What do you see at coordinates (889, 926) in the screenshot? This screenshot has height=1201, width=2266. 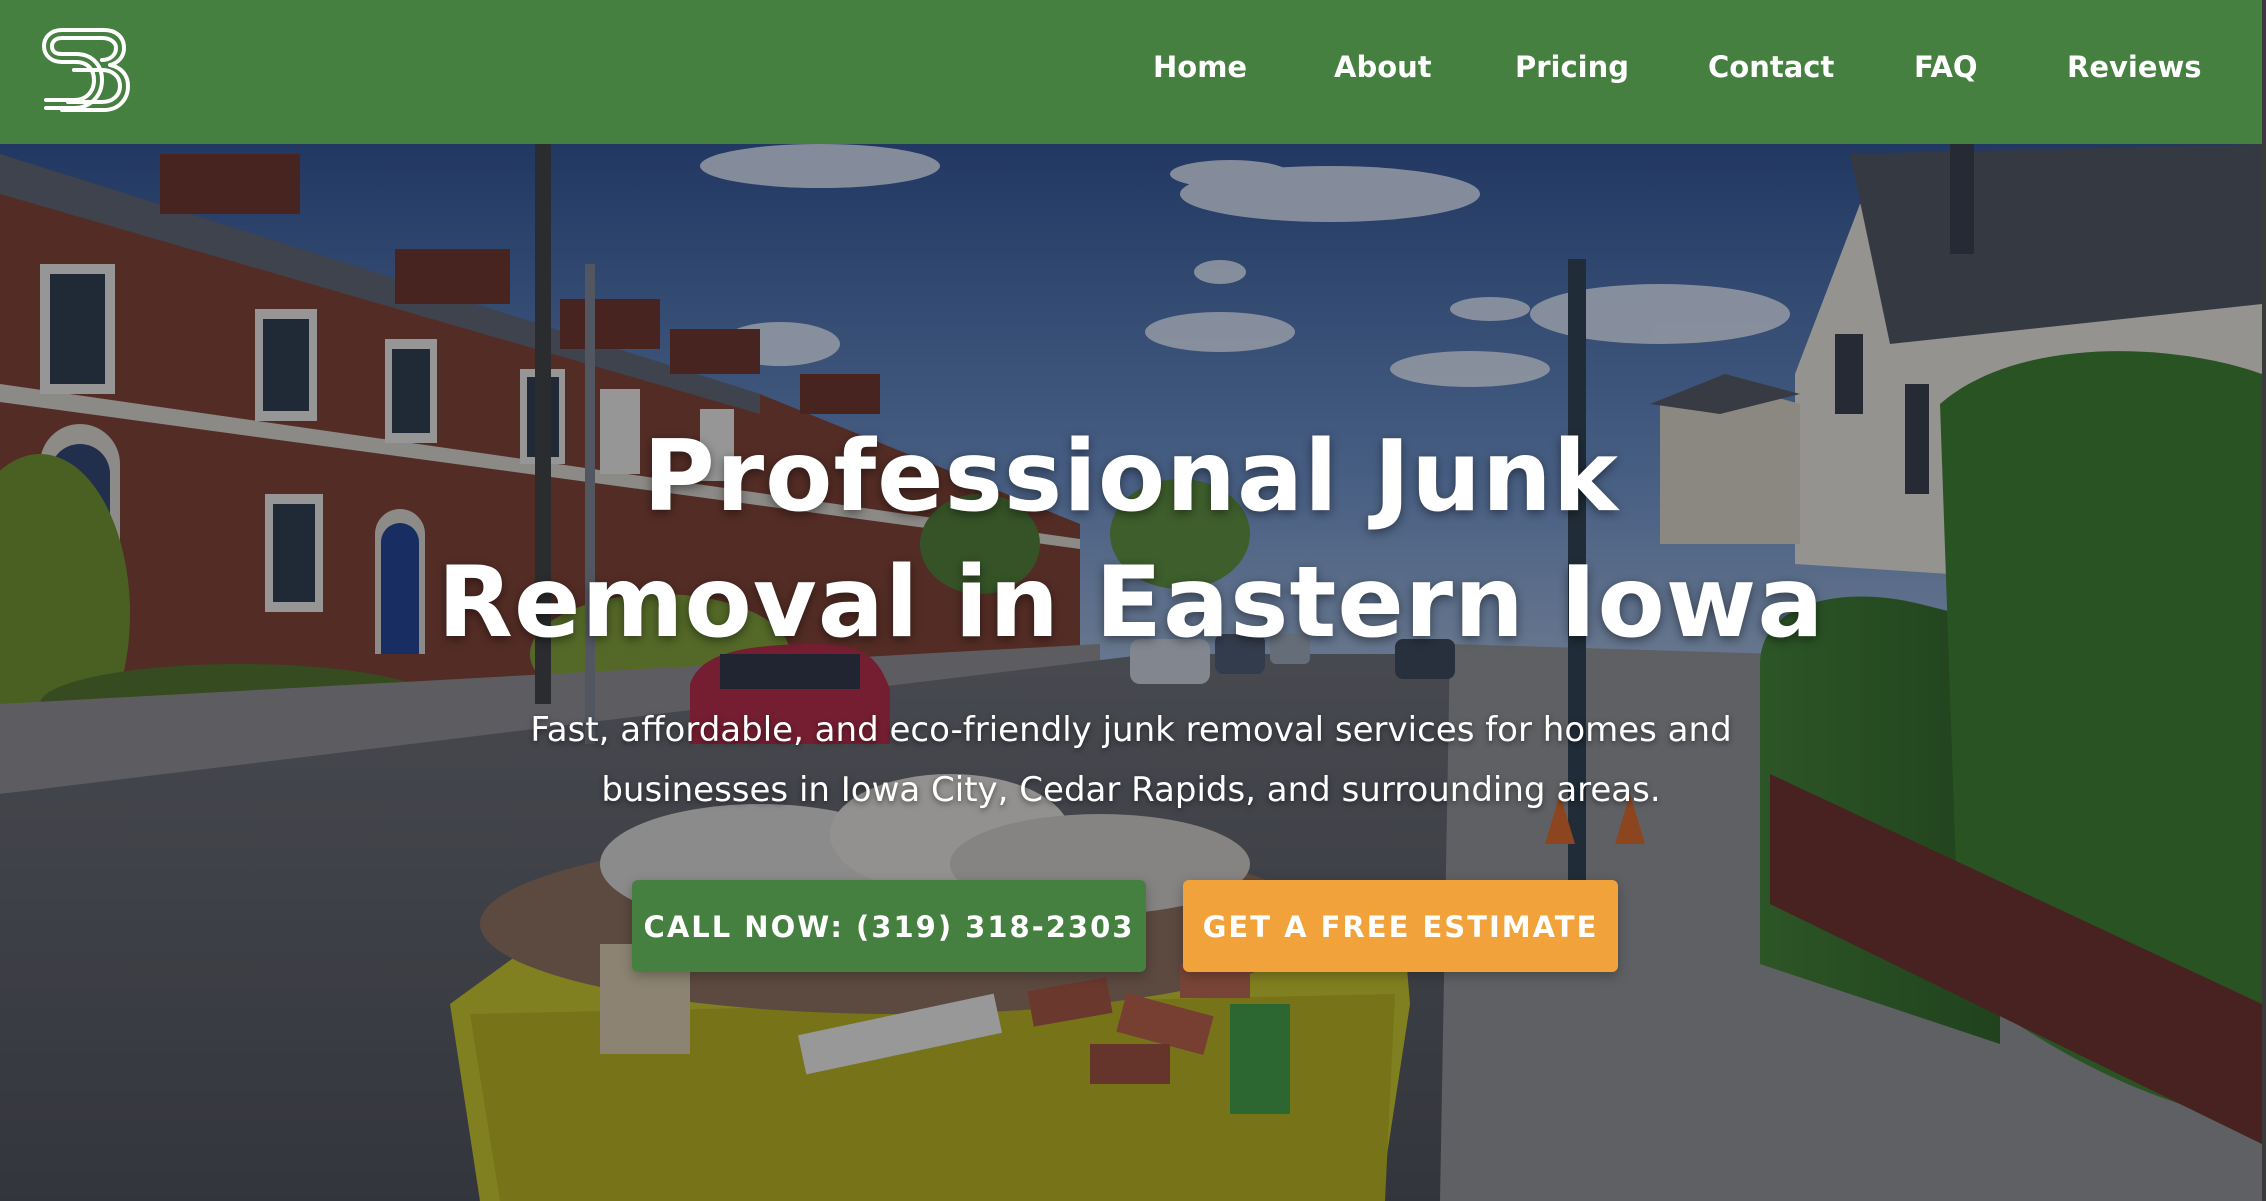 I see `call-now-button: CALL NOW: (319) 318-2303` at bounding box center [889, 926].